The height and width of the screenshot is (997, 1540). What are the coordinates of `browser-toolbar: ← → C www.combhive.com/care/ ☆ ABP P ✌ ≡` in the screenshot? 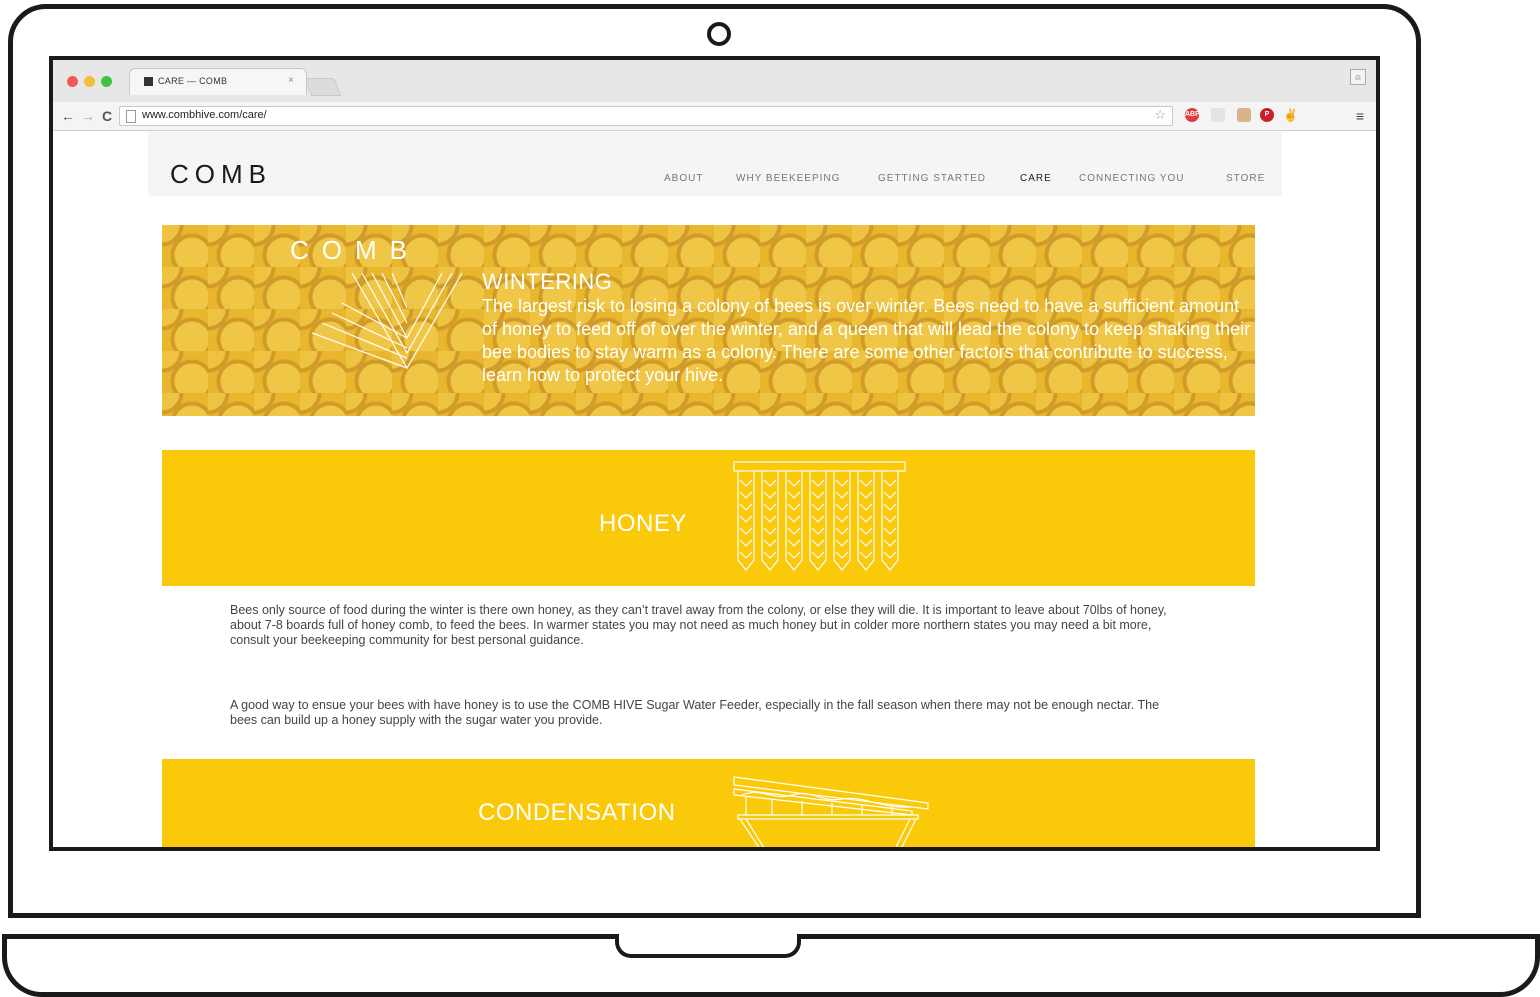 It's located at (714, 116).